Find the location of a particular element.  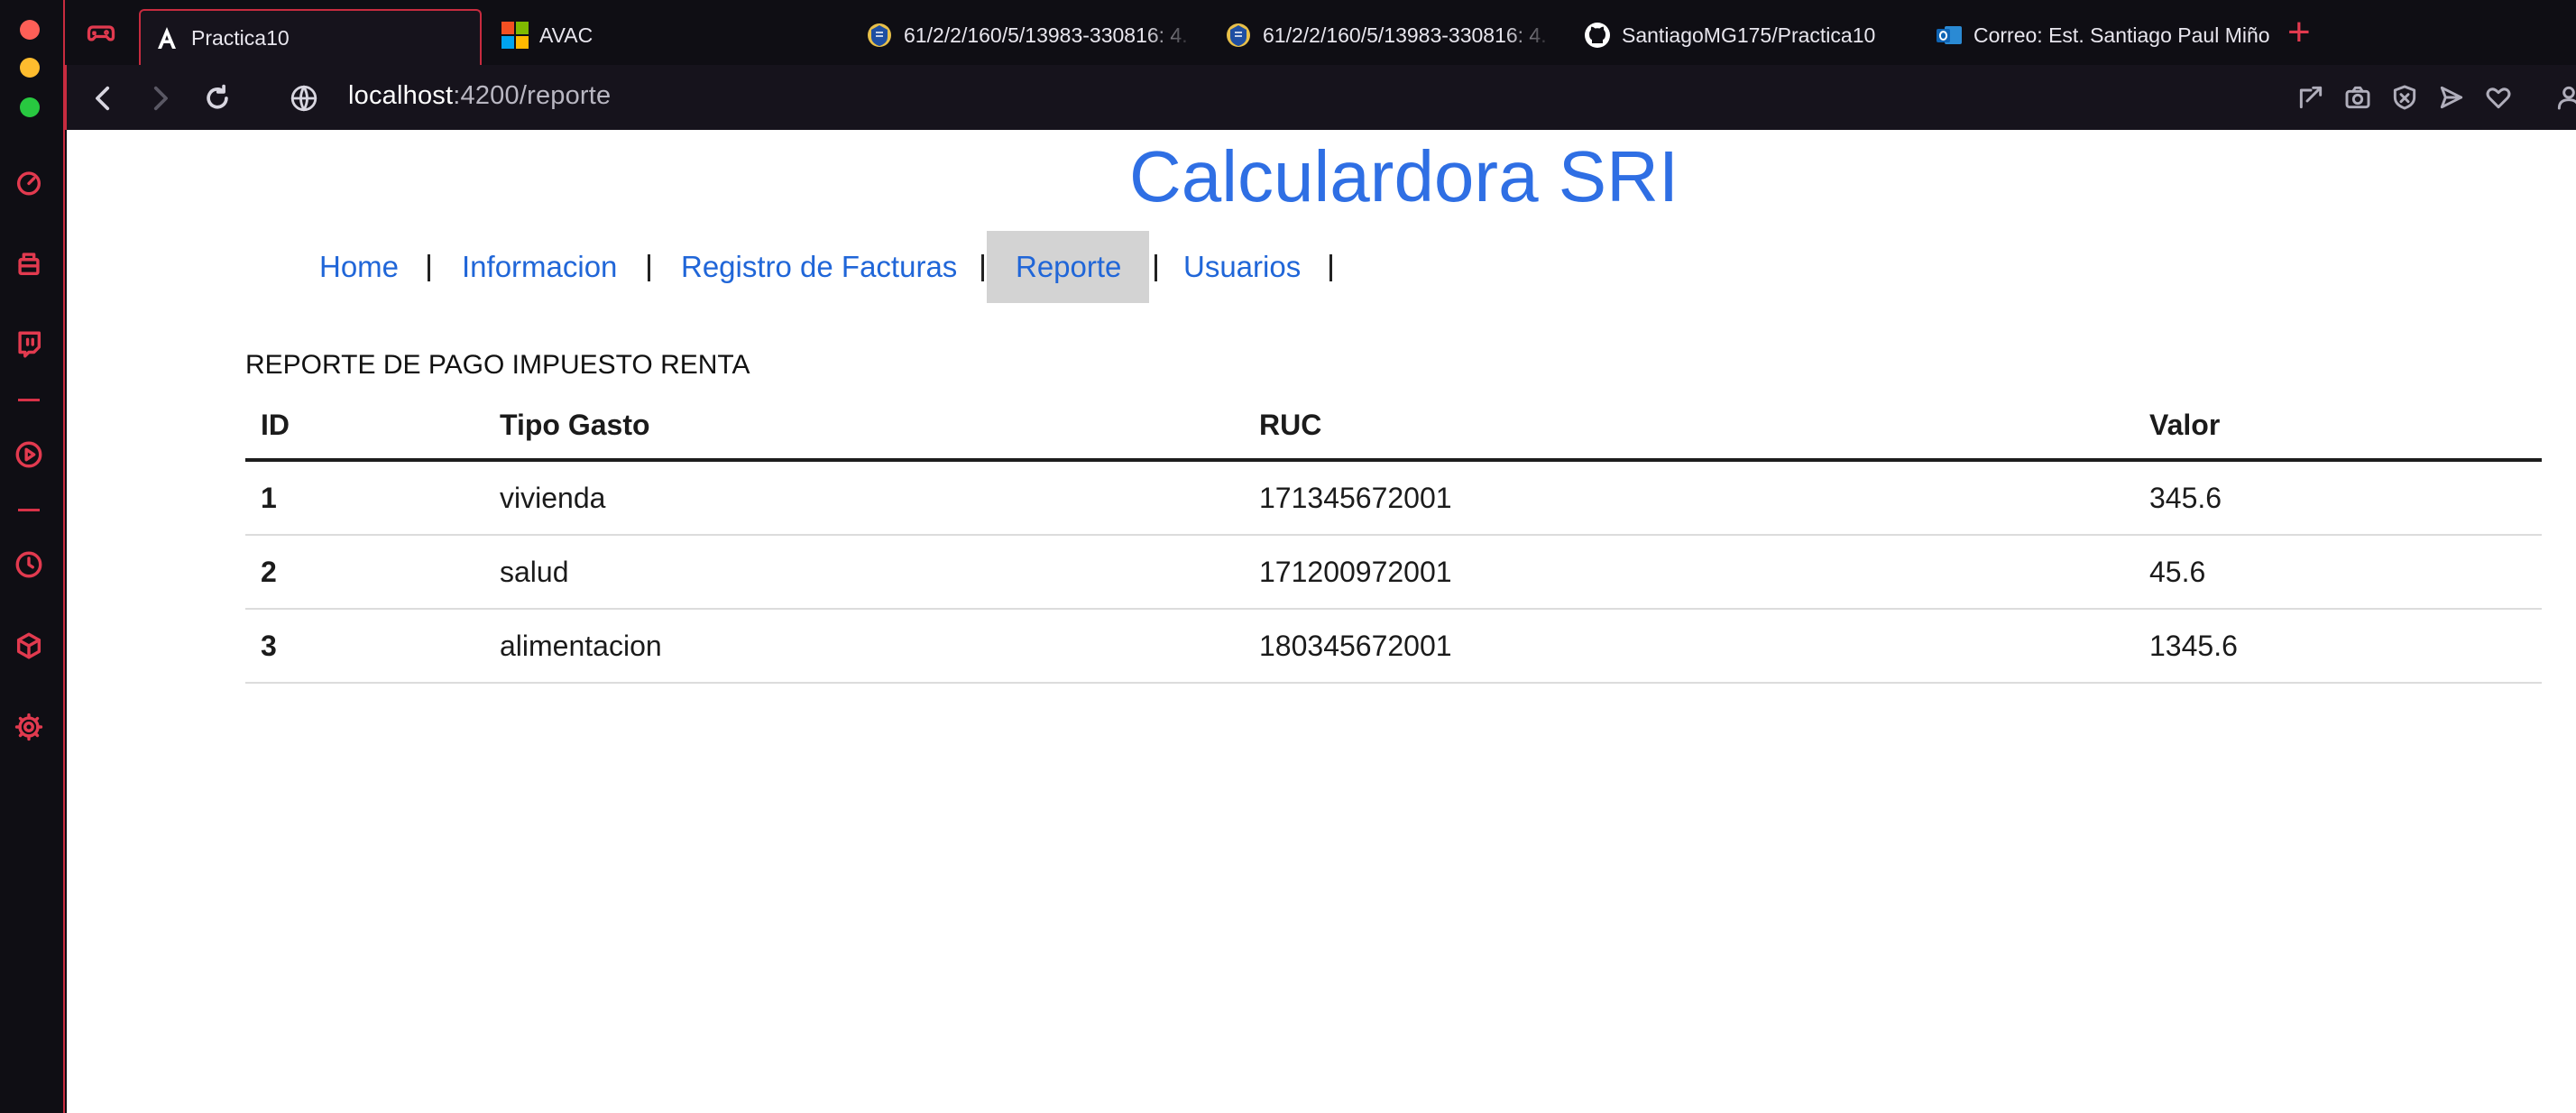

tab-avac: AVAC is located at coordinates (638, 35).